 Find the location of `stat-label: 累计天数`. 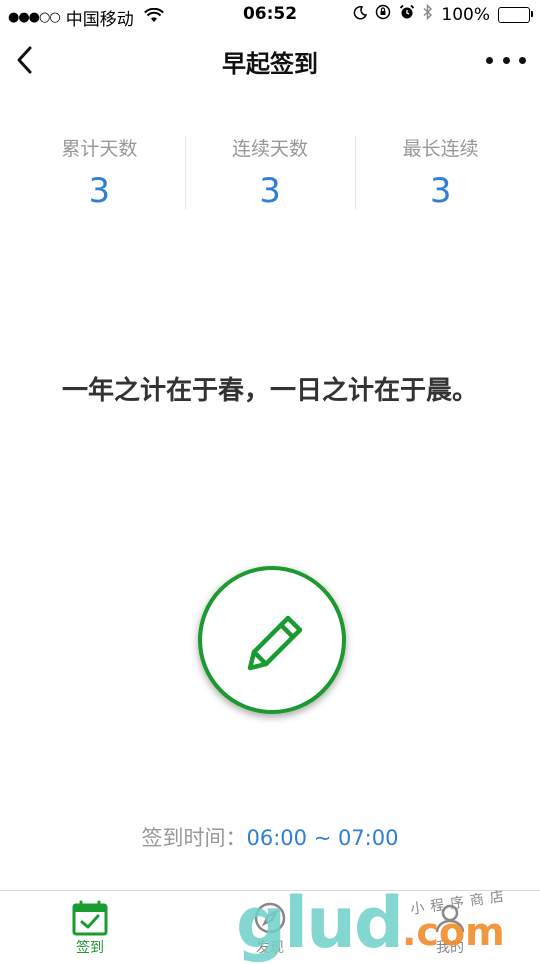

stat-label: 累计天数 is located at coordinates (99, 149).